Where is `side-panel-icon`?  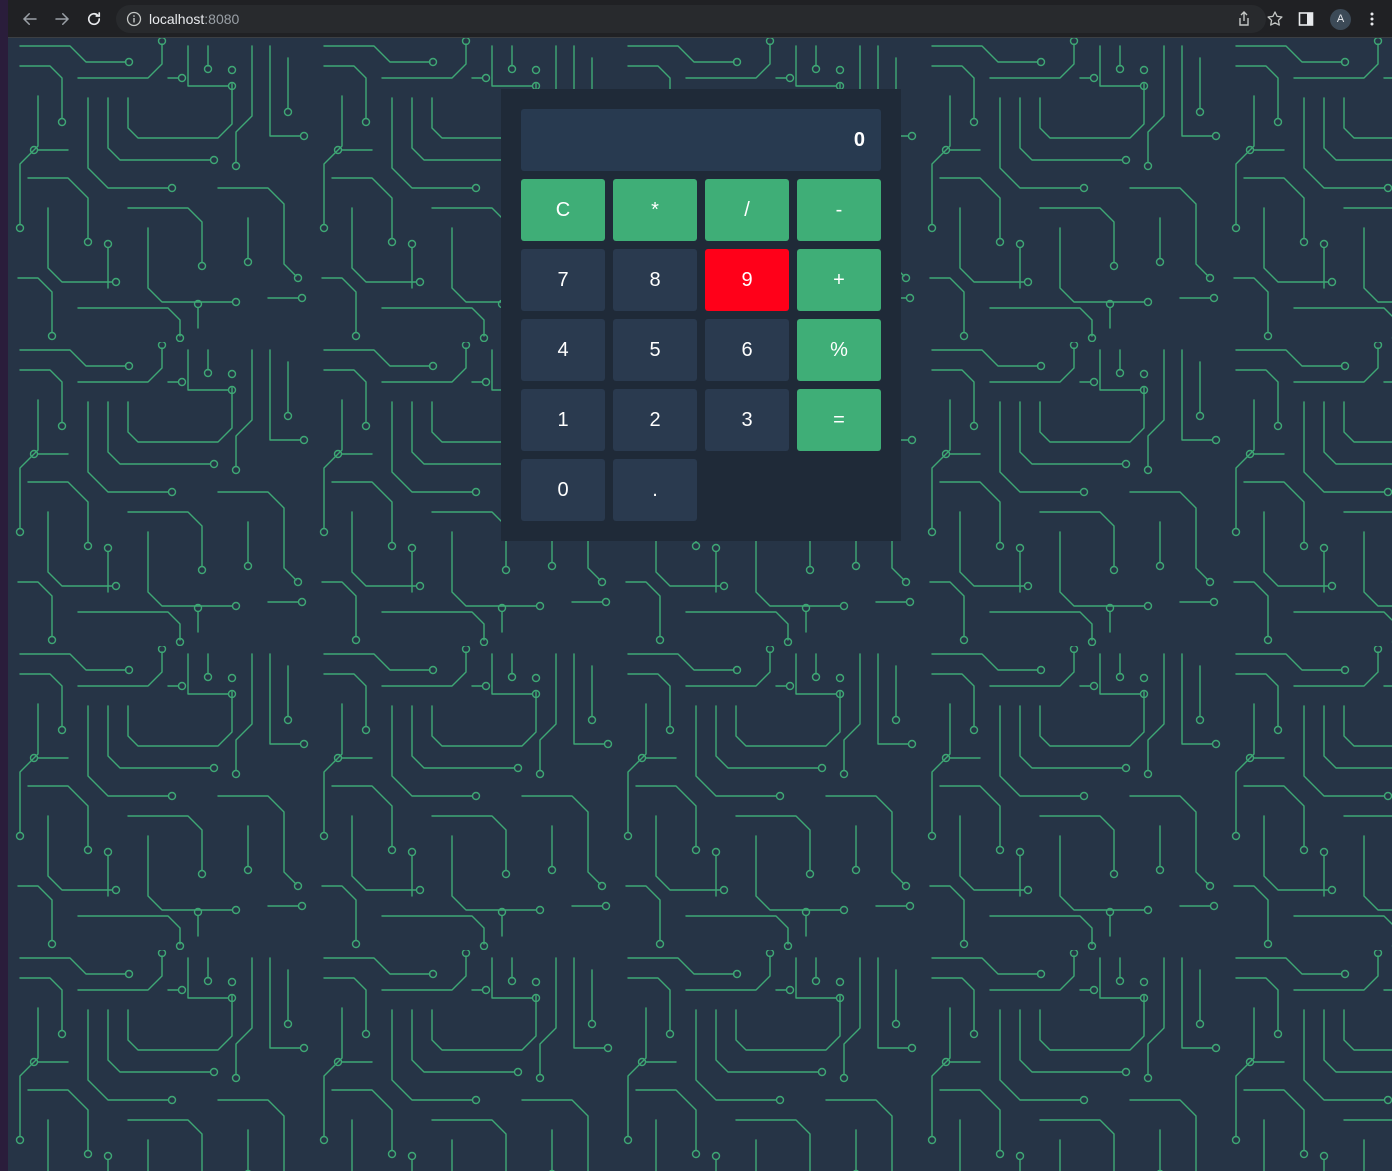
side-panel-icon is located at coordinates (1306, 19).